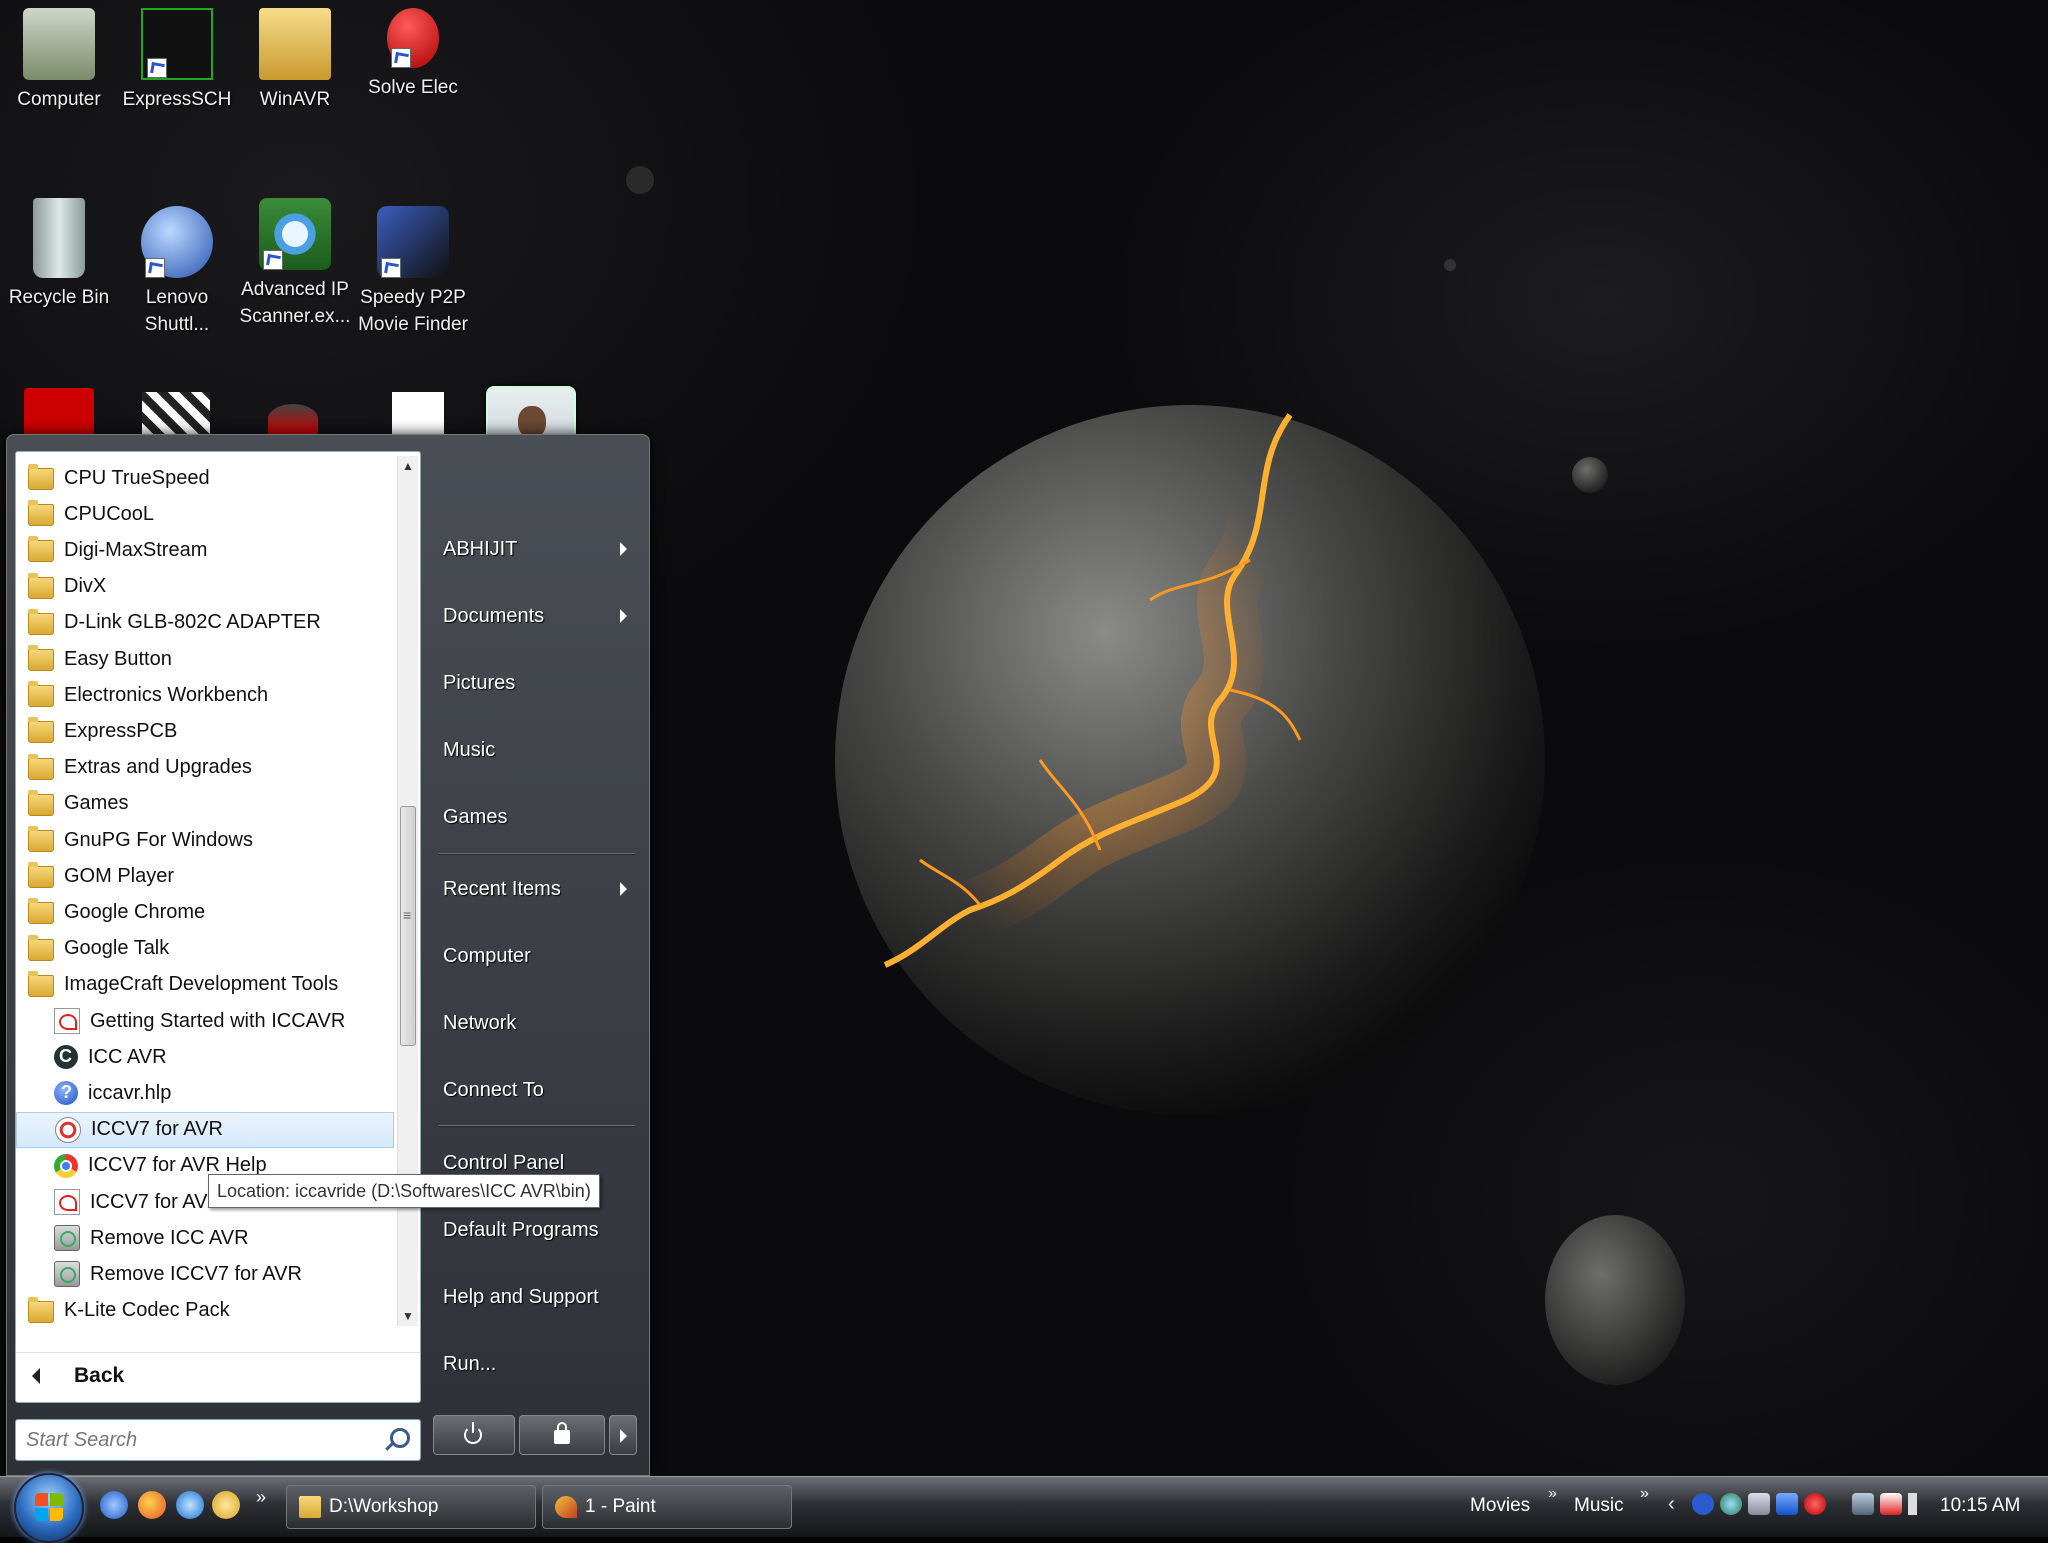 The width and height of the screenshot is (2048, 1543). I want to click on program-item: K-Lite Codec Pack, so click(205, 1311).